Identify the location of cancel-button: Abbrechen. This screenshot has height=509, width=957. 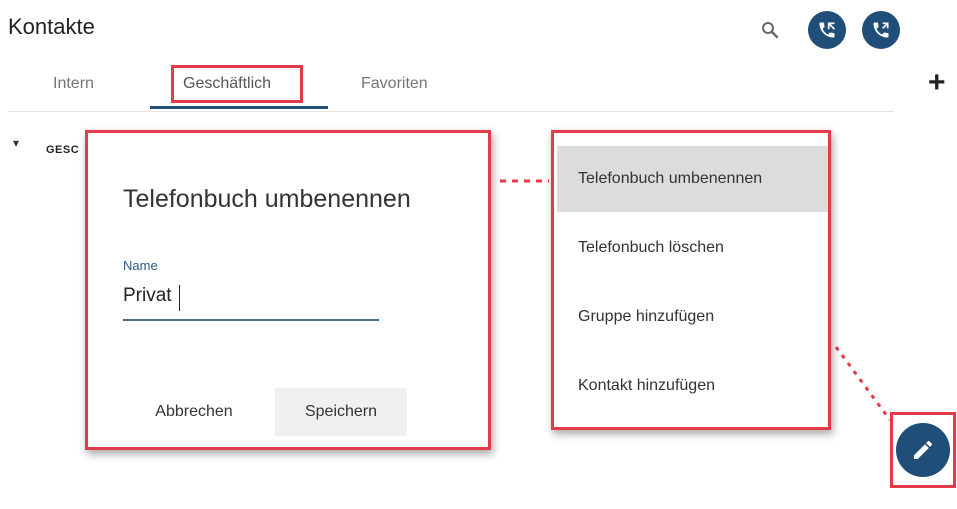
(194, 412).